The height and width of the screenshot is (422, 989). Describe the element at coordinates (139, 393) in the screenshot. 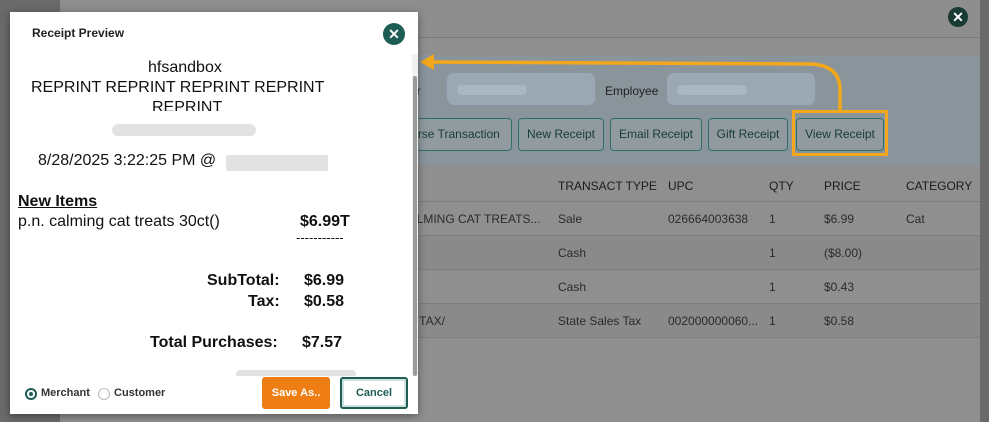

I see `customer-radio-label: Customer` at that location.